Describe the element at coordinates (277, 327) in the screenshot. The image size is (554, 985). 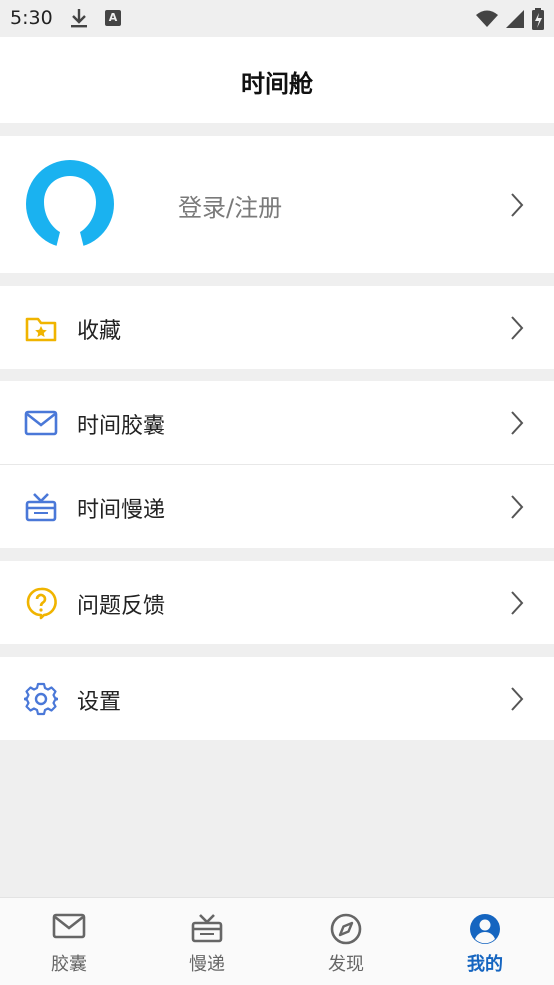
I see `menu-item-favorites: 收藏` at that location.